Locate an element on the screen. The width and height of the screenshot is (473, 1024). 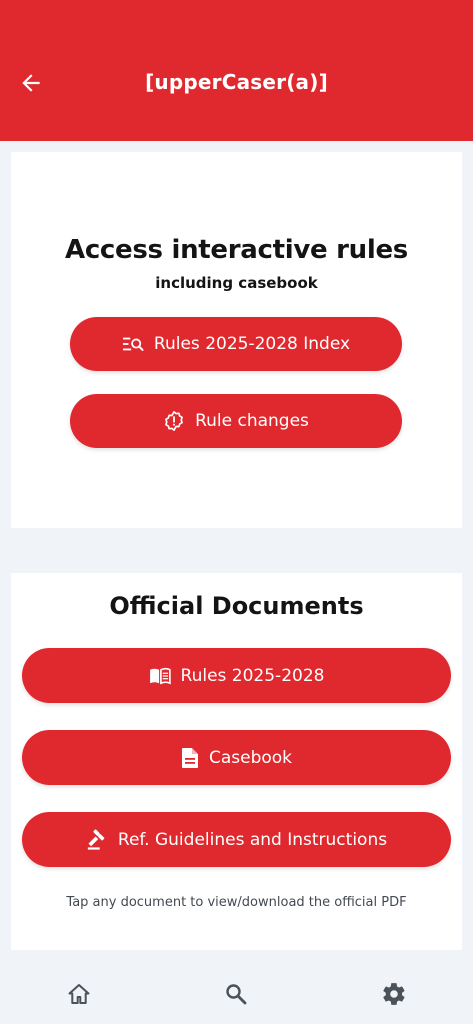
arrow-left-icon is located at coordinates (31, 83).